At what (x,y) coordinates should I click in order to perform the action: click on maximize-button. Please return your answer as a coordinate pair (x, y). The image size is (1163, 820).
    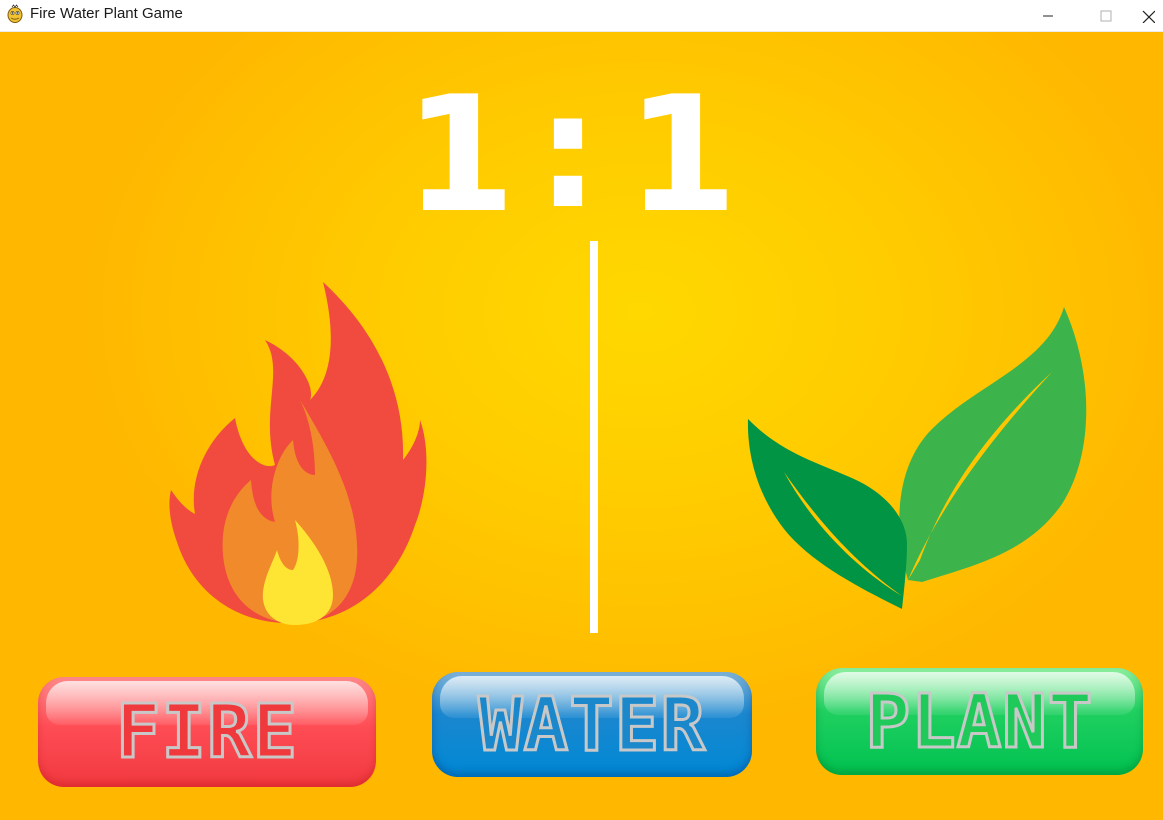
    Looking at the image, I should click on (1106, 15).